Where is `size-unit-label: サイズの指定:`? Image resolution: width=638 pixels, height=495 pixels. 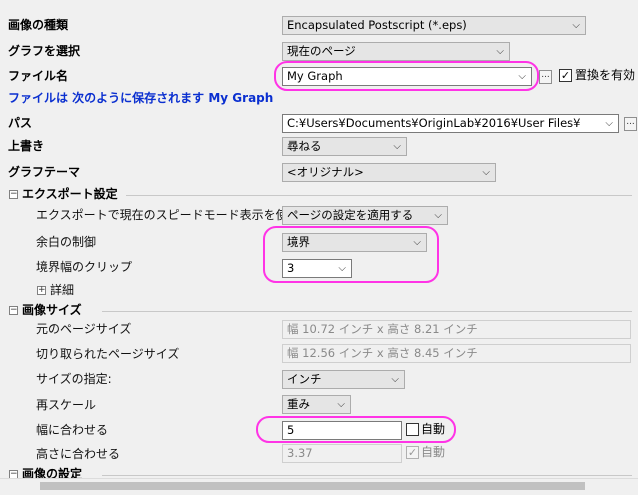 size-unit-label: サイズの指定: is located at coordinates (74, 379).